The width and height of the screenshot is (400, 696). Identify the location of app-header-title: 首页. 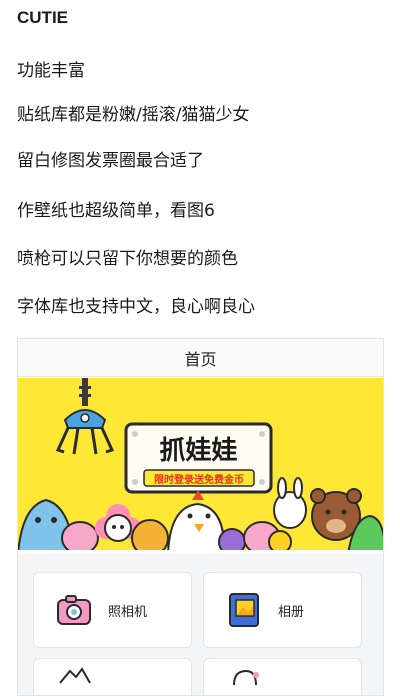
(200, 359).